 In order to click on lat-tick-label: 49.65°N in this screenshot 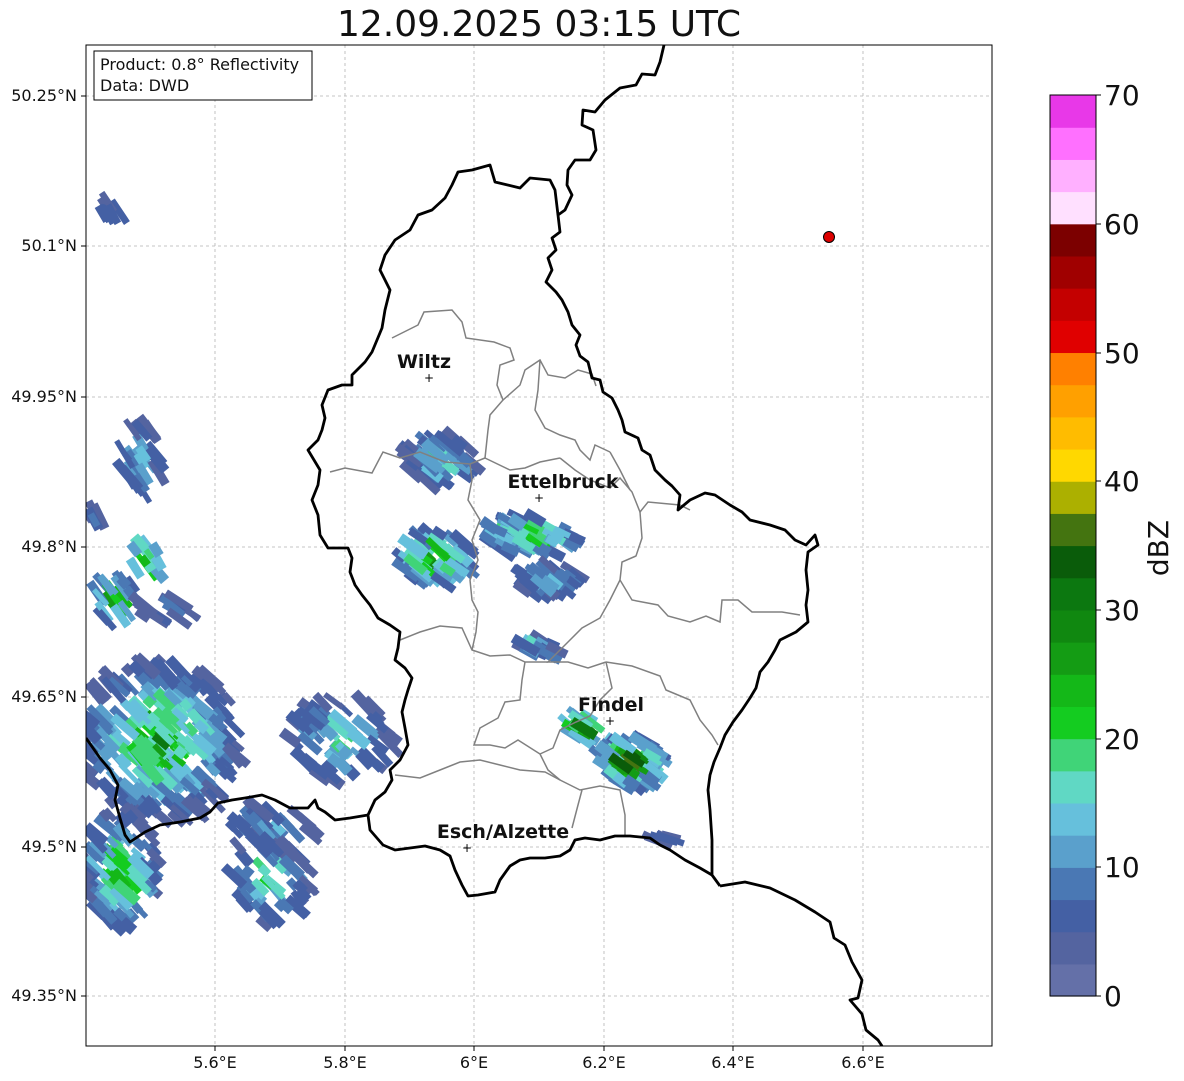, I will do `click(44, 696)`.